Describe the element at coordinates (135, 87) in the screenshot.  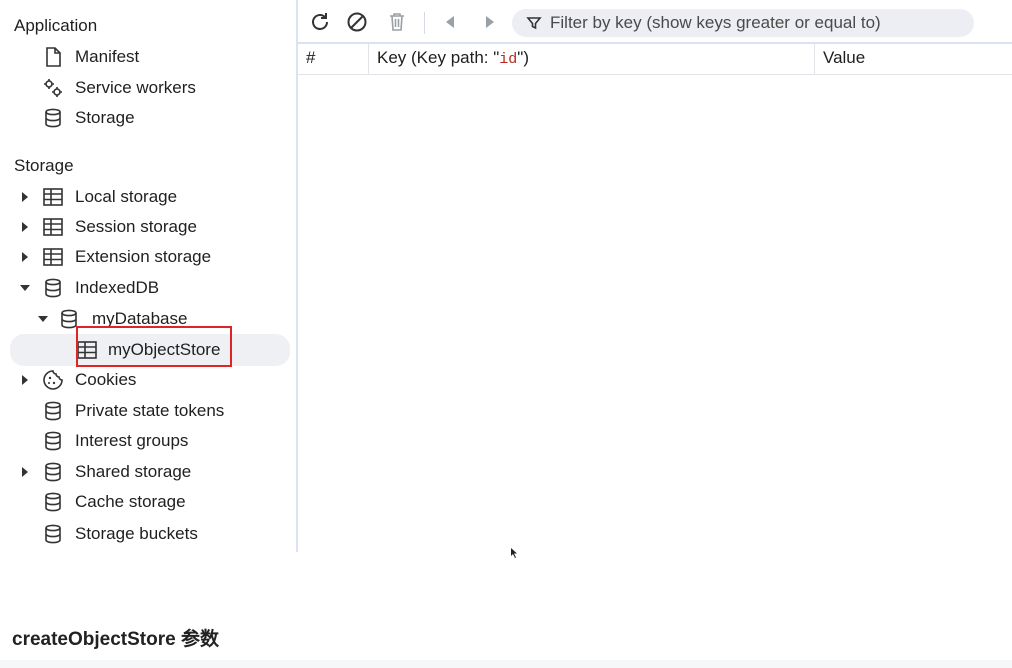
I see `sidebar-item-label: Service workers` at that location.